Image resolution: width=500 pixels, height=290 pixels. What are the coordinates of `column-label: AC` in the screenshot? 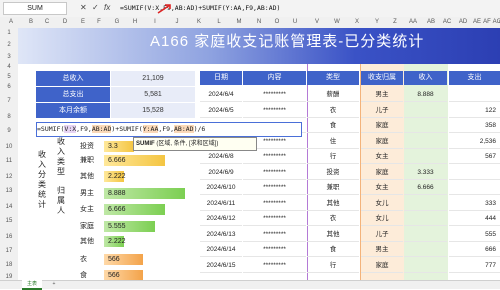 It's located at (447, 22).